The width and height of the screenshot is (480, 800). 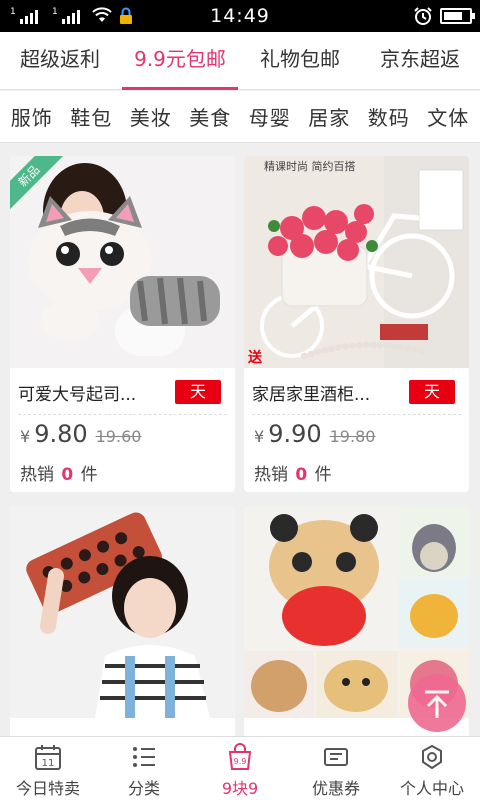 What do you see at coordinates (180, 61) in the screenshot?
I see `tab-9-9-free-shipping: 9.9元包邮` at bounding box center [180, 61].